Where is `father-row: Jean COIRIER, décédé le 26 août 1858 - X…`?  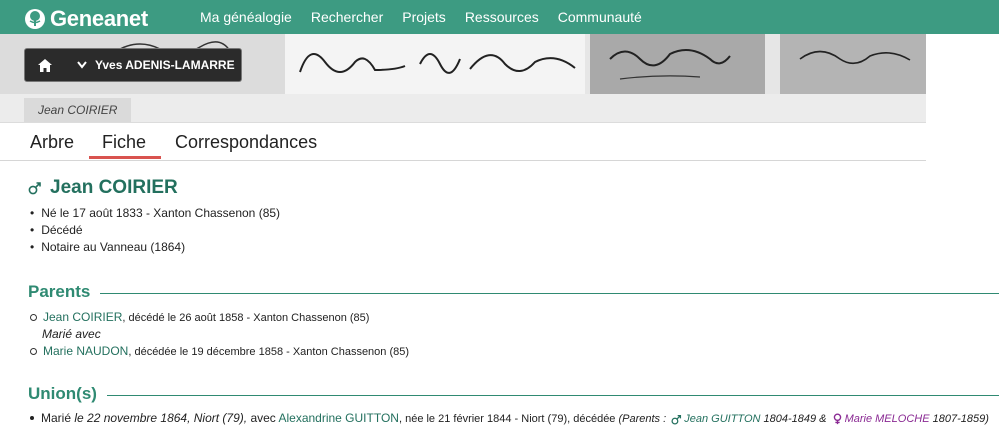 father-row: Jean COIRIER, décédé le 26 août 1858 - X… is located at coordinates (219, 317).